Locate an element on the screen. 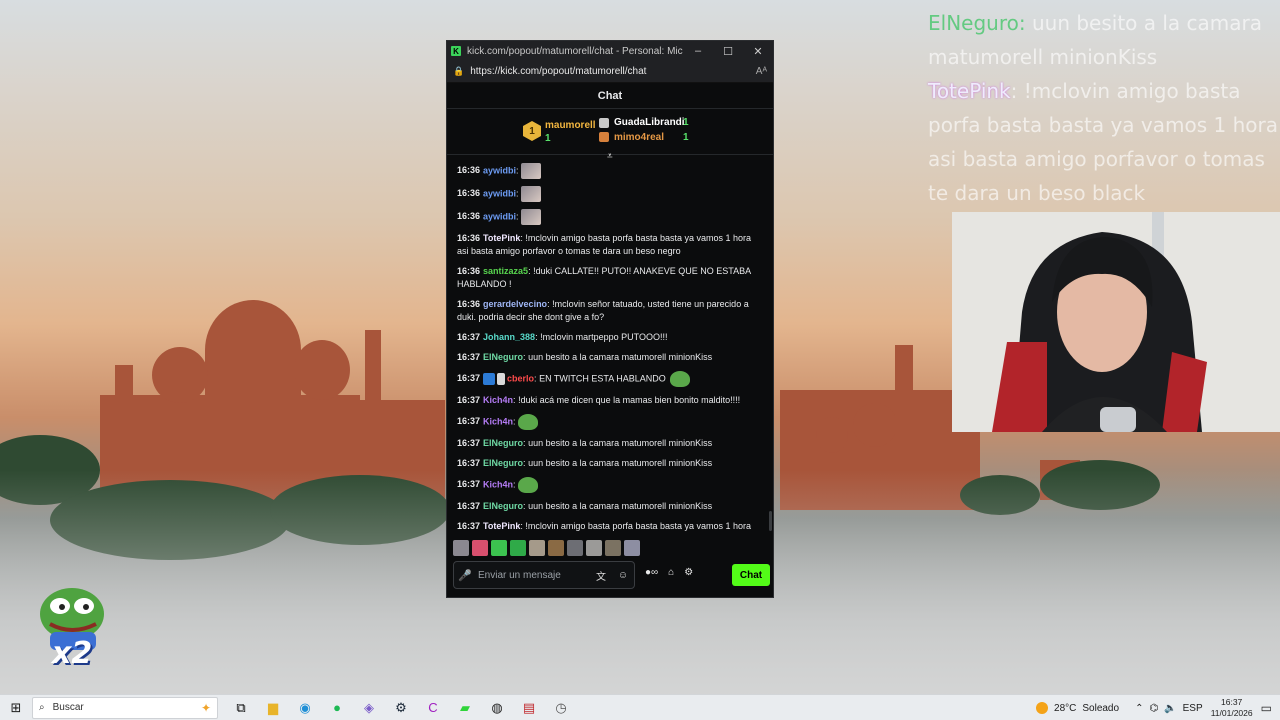 The height and width of the screenshot is (720, 1280). leader-second-count: 1 is located at coordinates (686, 122).